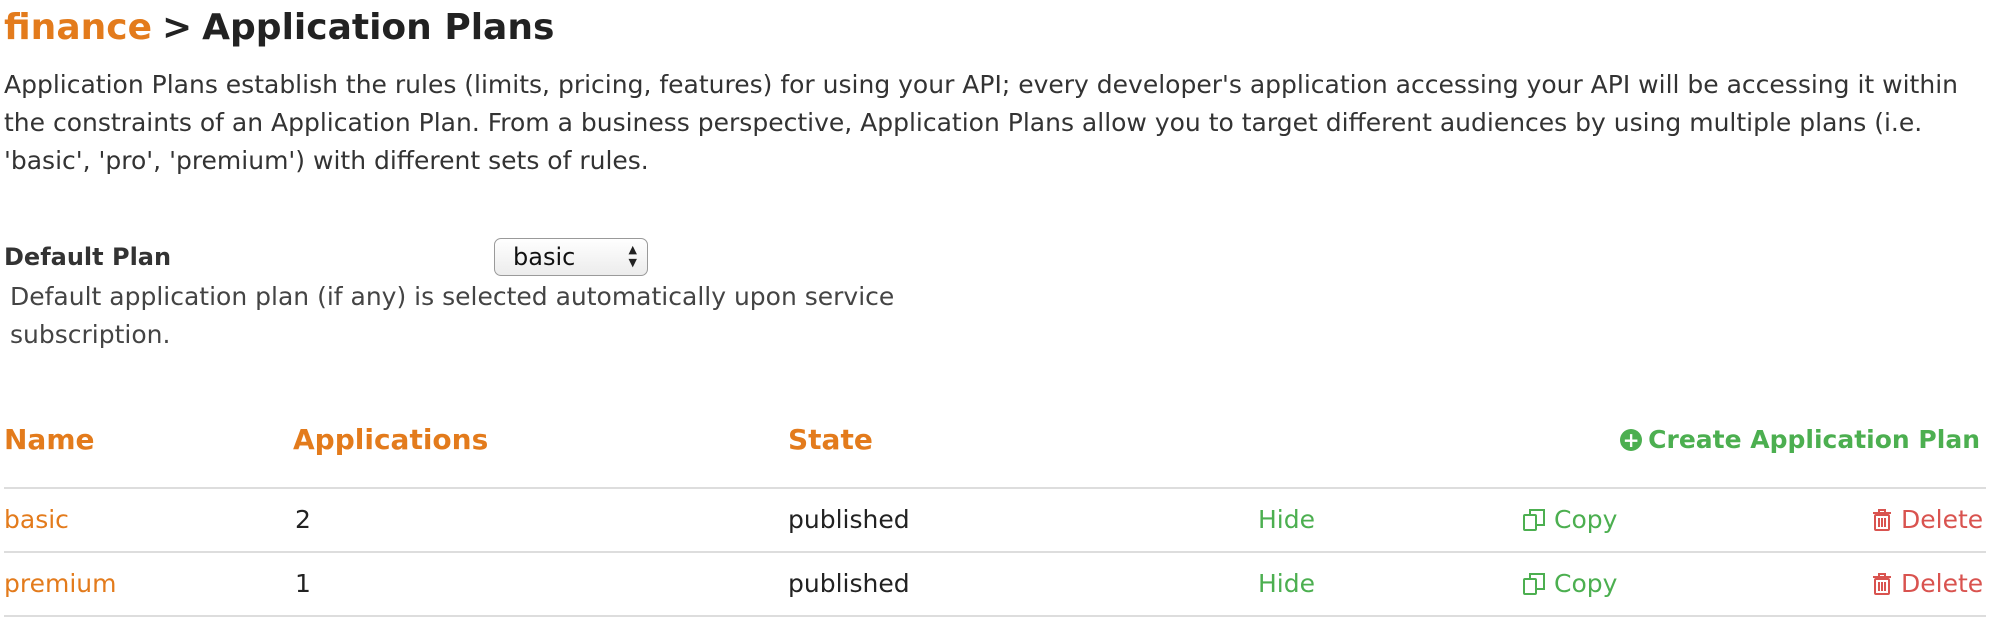 This screenshot has height=628, width=1996. I want to click on create-application-plan-button: + Create Application Plan, so click(1800, 440).